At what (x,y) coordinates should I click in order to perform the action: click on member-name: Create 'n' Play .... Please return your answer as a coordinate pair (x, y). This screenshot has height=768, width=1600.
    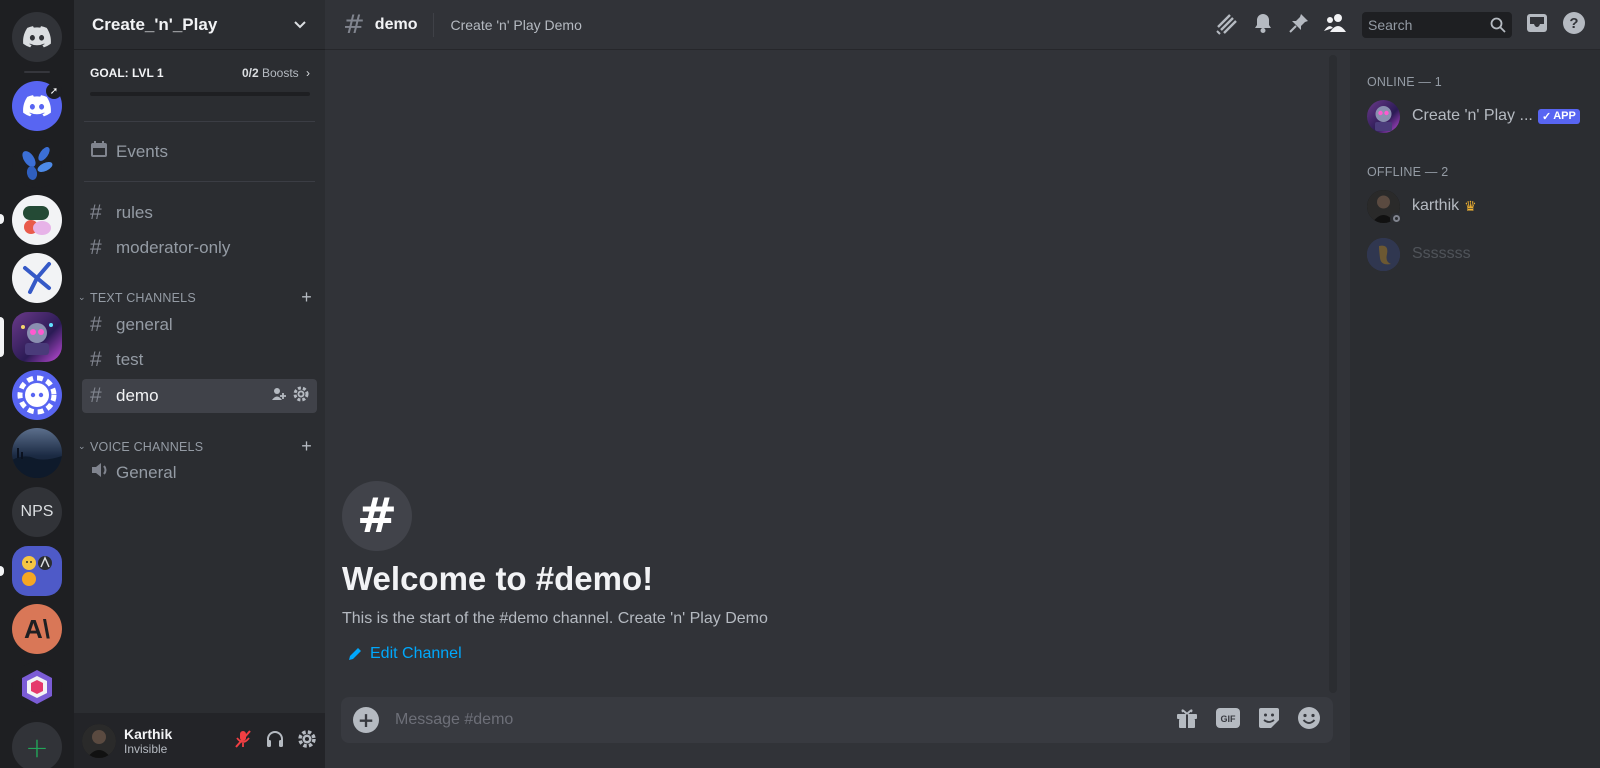
    Looking at the image, I should click on (1472, 115).